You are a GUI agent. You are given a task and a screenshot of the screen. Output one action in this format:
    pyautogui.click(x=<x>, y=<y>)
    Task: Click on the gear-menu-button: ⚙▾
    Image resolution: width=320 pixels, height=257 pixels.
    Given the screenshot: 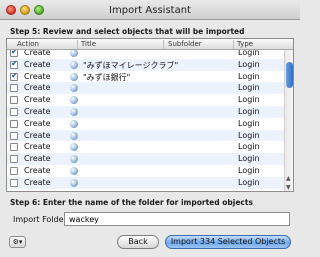 What is the action you would take?
    pyautogui.click(x=17, y=242)
    